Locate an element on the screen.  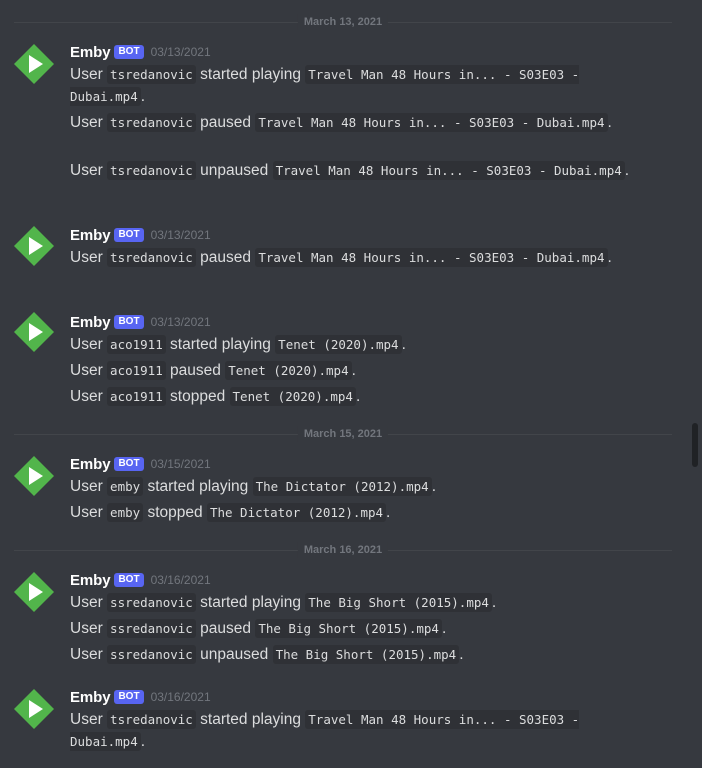
message-timestamp: 03/15/2021 is located at coordinates (181, 464).